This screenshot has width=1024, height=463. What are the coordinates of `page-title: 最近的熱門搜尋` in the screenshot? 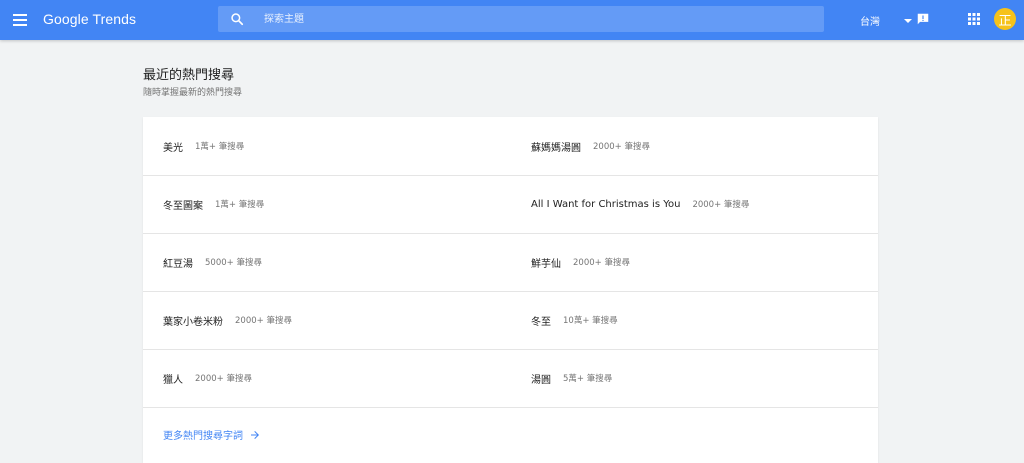 It's located at (189, 75).